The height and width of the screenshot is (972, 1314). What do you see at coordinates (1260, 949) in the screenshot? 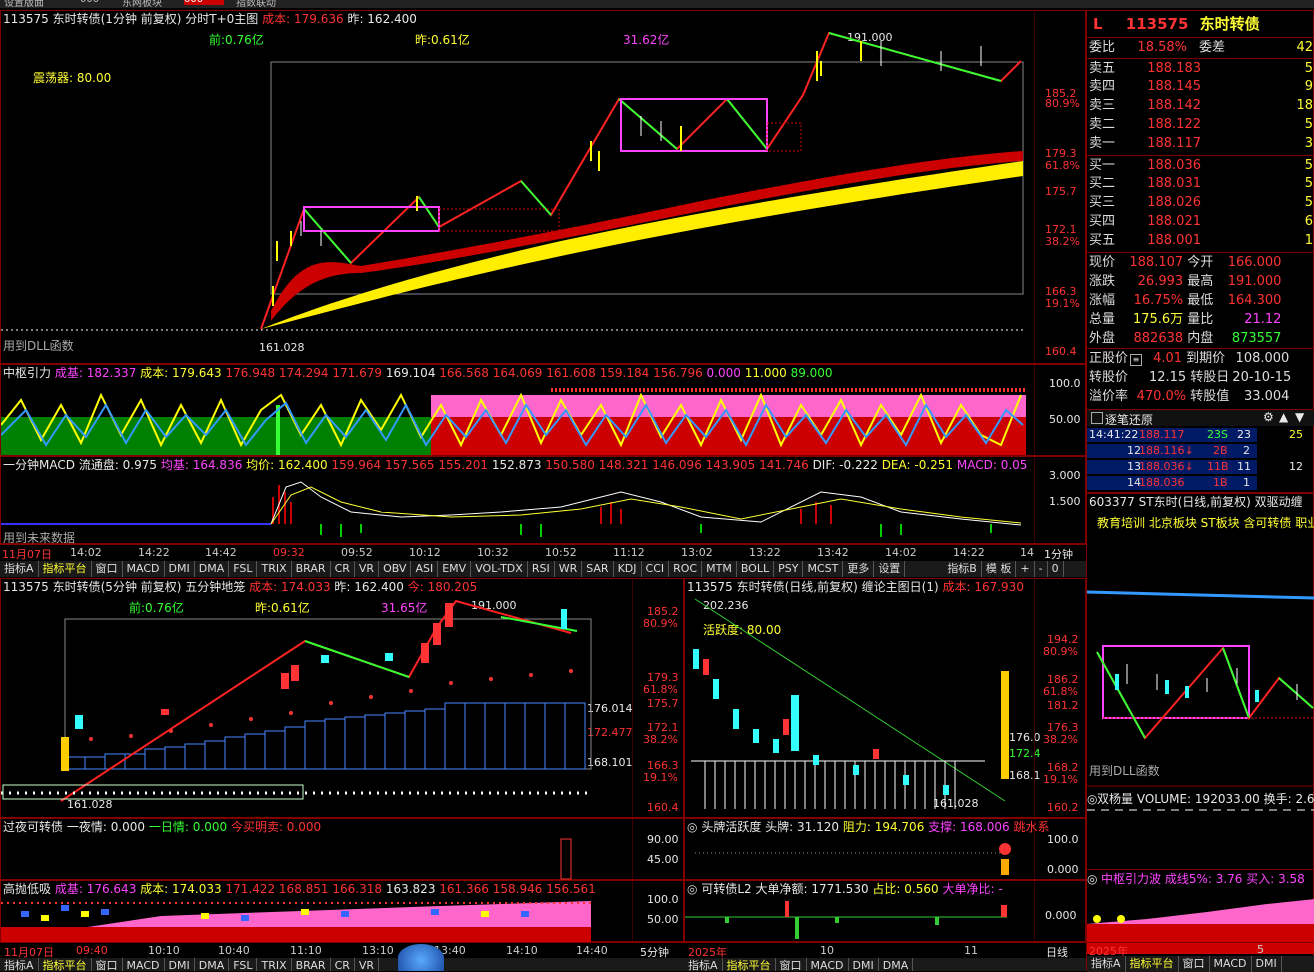
I see `date-label: 5` at bounding box center [1260, 949].